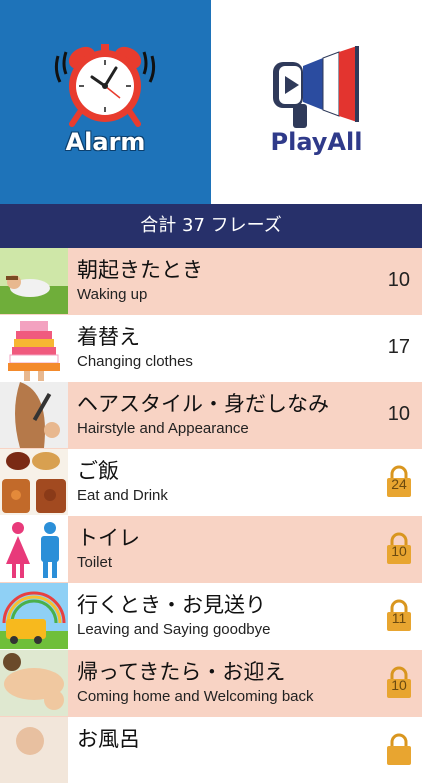 Image resolution: width=422 pixels, height=784 pixels. Describe the element at coordinates (105, 85) in the screenshot. I see `alarm-clock-icon` at that location.